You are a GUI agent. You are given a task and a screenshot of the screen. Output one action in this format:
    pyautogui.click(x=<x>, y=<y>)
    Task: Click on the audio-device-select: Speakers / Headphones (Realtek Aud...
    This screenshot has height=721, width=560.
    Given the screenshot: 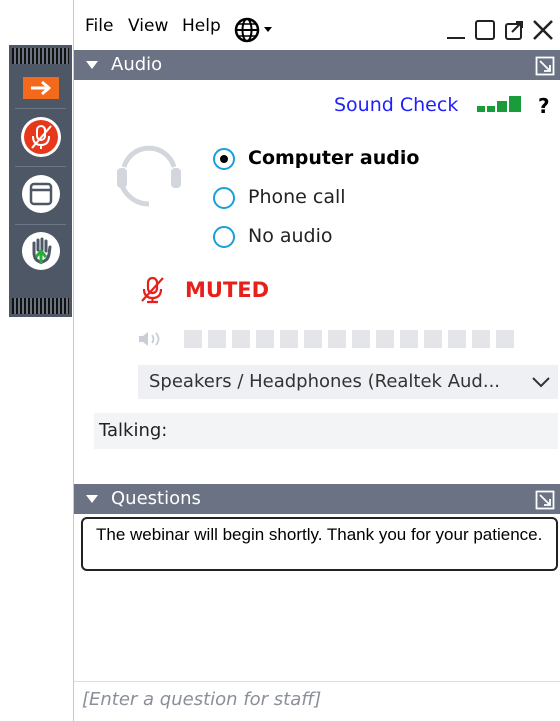 What is the action you would take?
    pyautogui.click(x=348, y=382)
    